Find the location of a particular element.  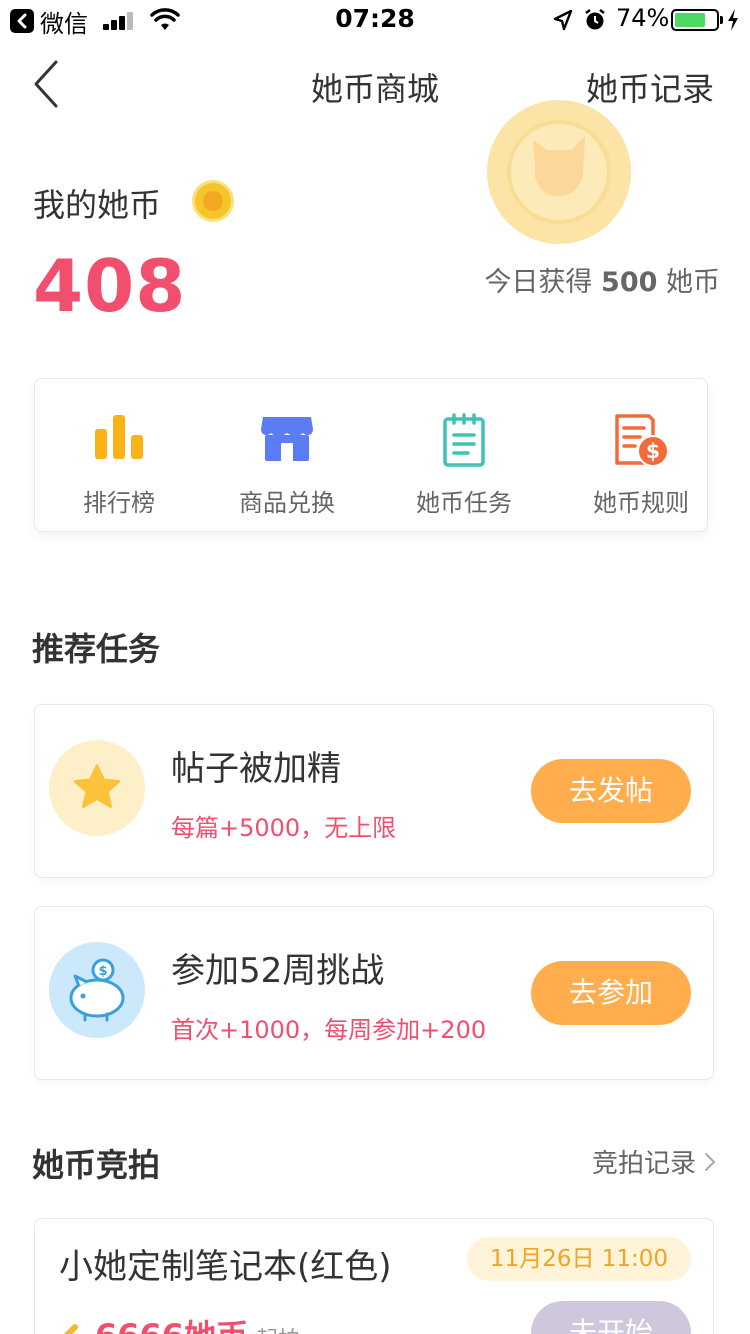

battery-cap is located at coordinates (721, 20).